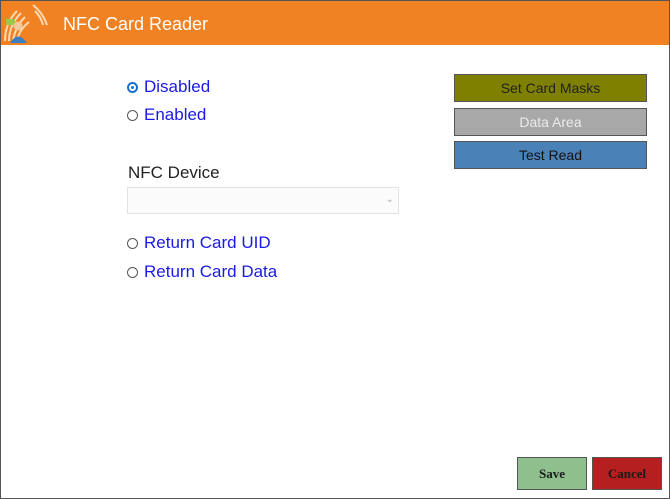 The height and width of the screenshot is (499, 670). I want to click on nfc-person-icon, so click(26, 23).